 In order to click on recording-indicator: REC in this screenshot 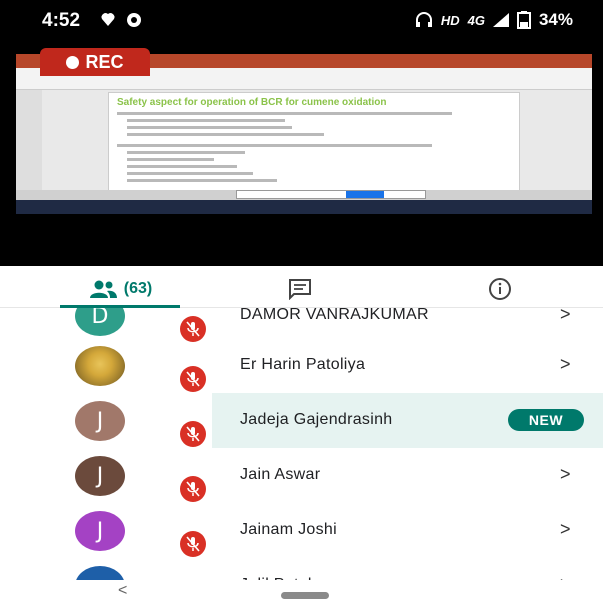, I will do `click(95, 62)`.